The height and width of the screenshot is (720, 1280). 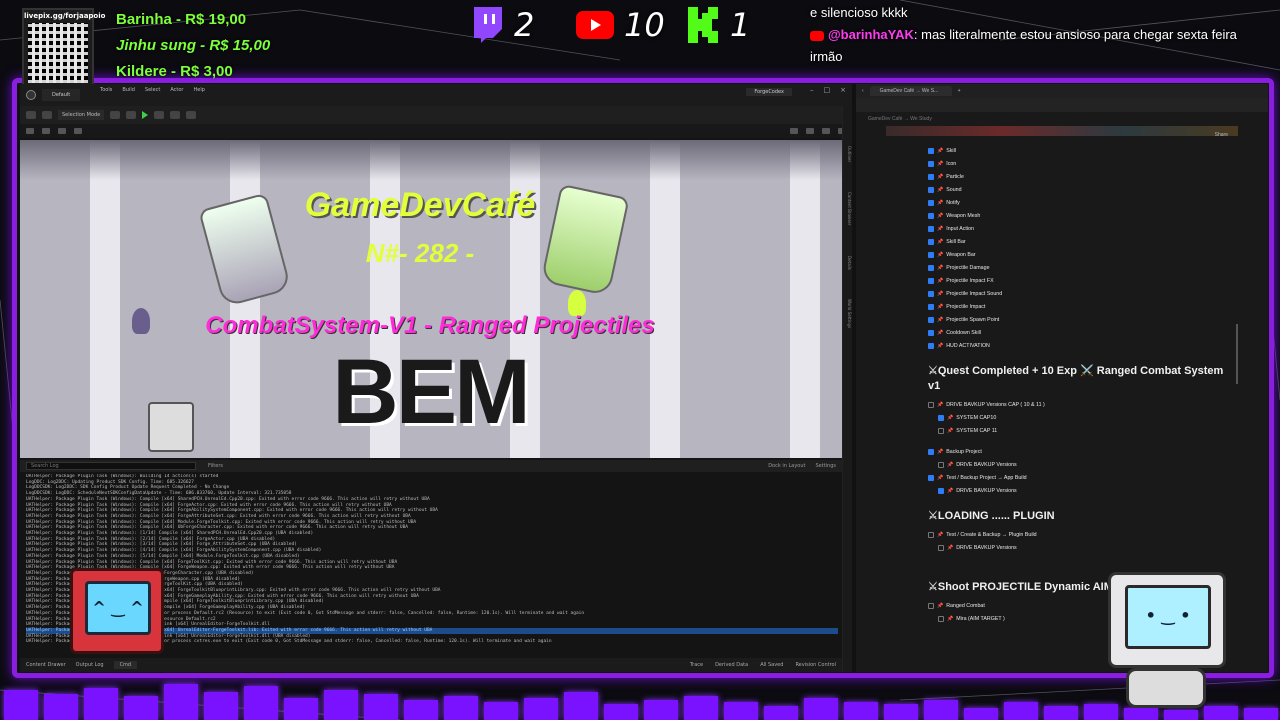 I want to click on log-filters-button: Filters, so click(x=215, y=466).